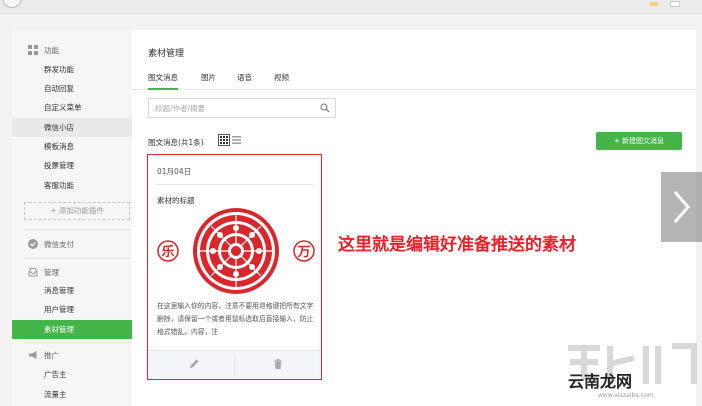 The width and height of the screenshot is (702, 406). Describe the element at coordinates (278, 364) in the screenshot. I see `delete-trash-icon` at that location.